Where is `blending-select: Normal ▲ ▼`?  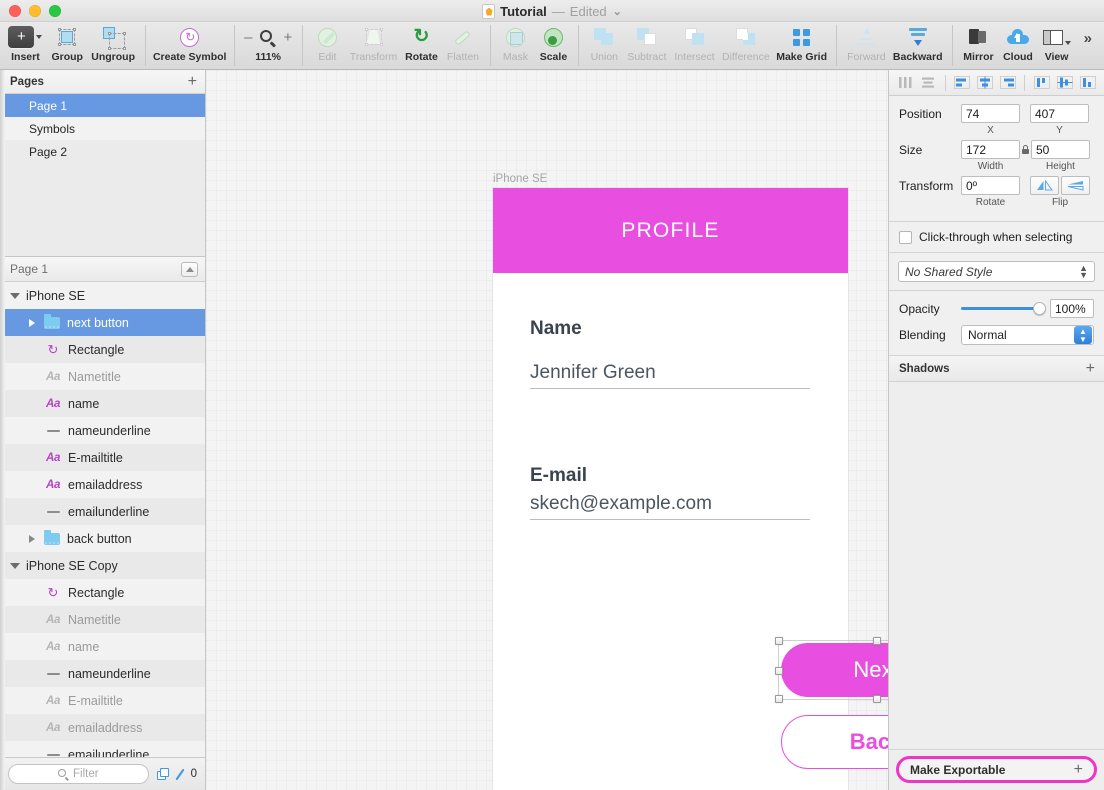
blending-select: Normal ▲ ▼ is located at coordinates (1027, 335).